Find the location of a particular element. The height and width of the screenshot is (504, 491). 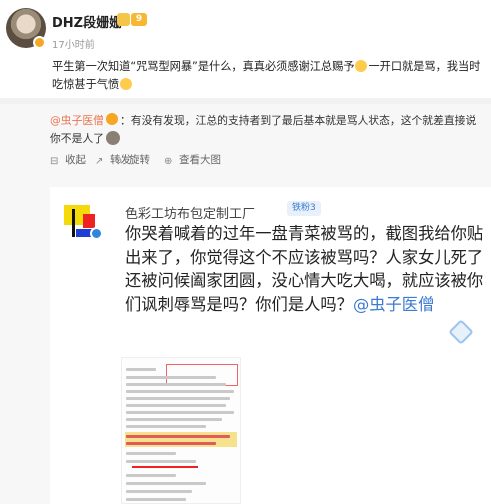

repost-author: @虫子医僧 is located at coordinates (77, 120).